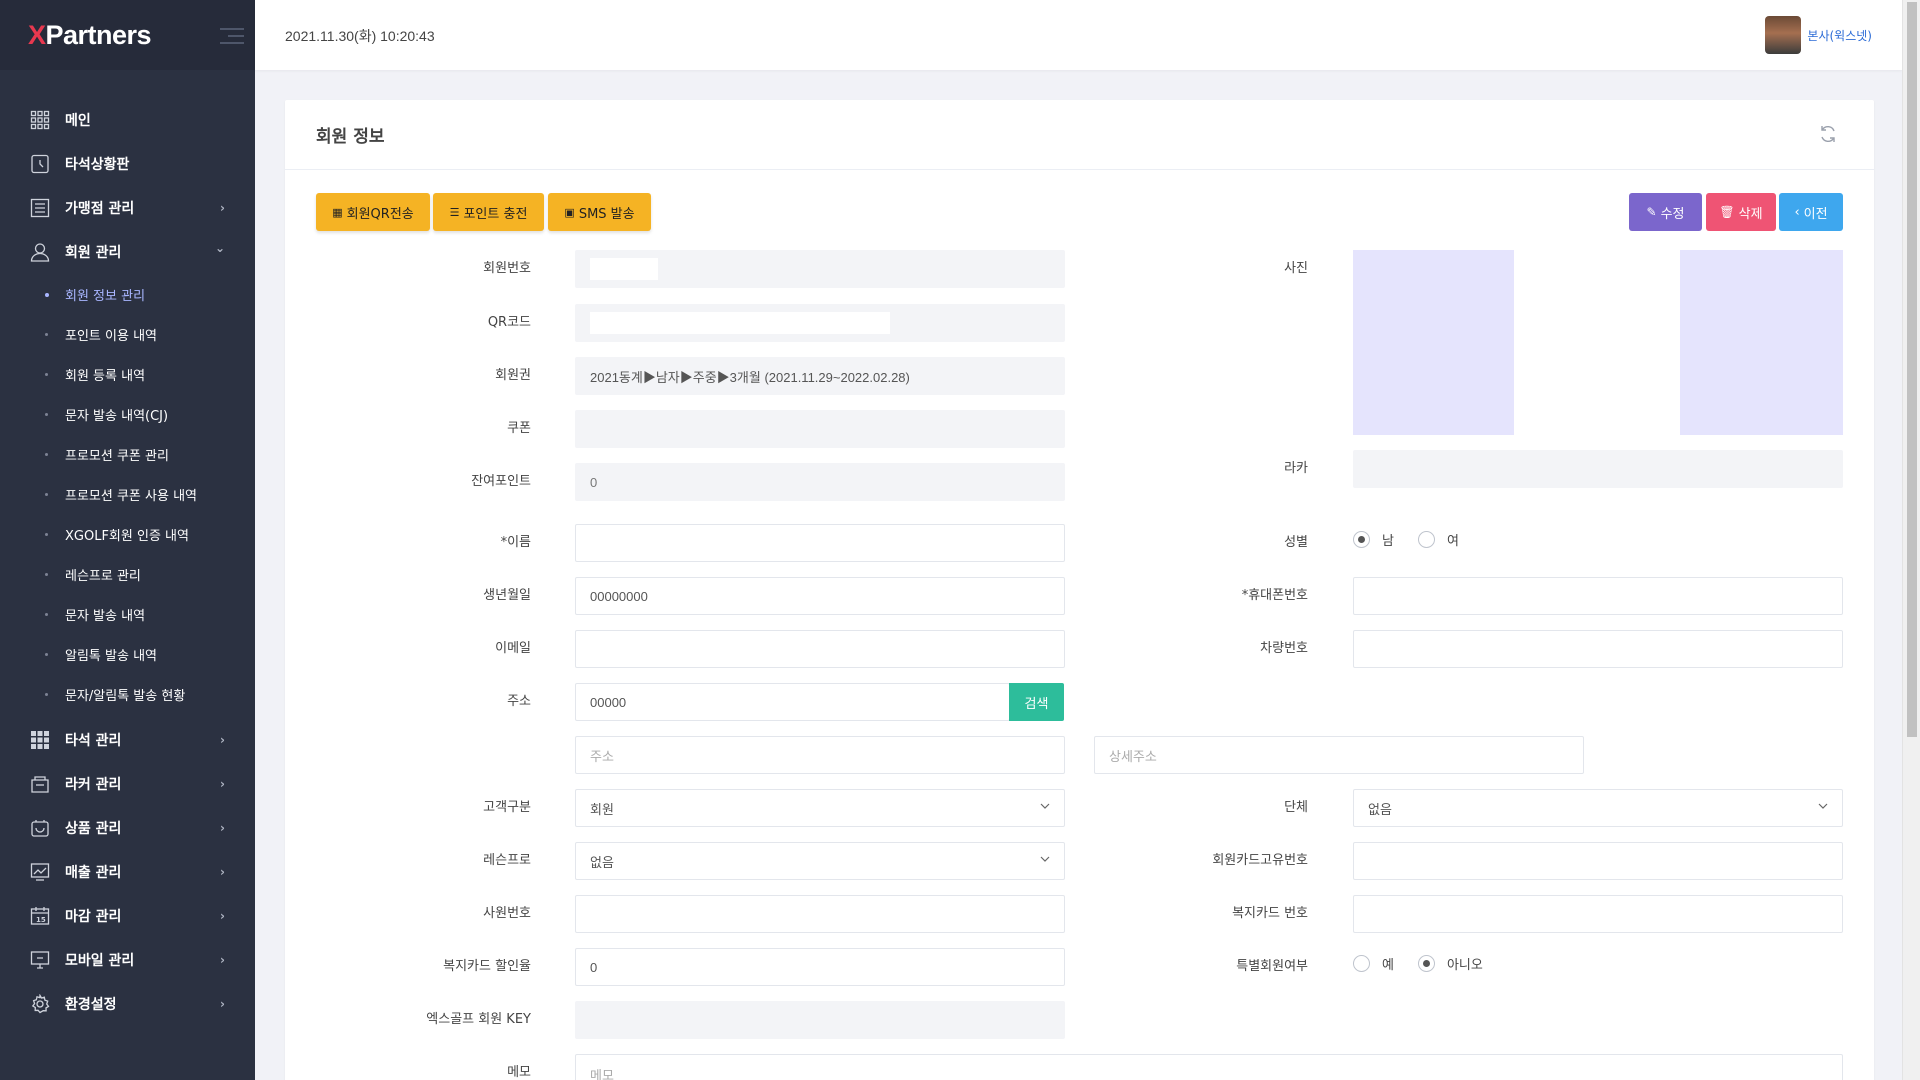 The image size is (1920, 1080). Describe the element at coordinates (519, 428) in the screenshot. I see `coupon-label: 쿠폰` at that location.